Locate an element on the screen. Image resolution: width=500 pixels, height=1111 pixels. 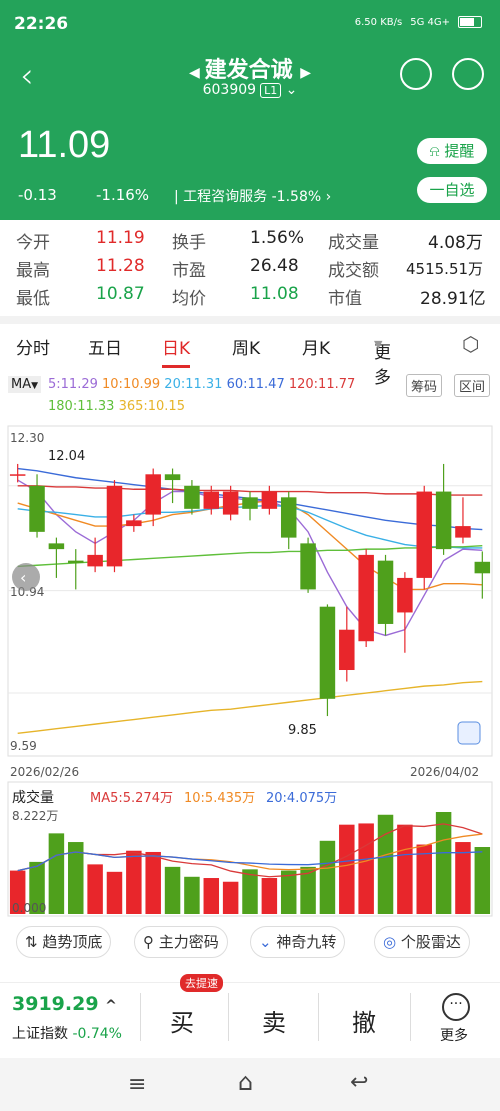
sector-link: | 工程咨询服务 -1.58% › is located at coordinates (252, 196).